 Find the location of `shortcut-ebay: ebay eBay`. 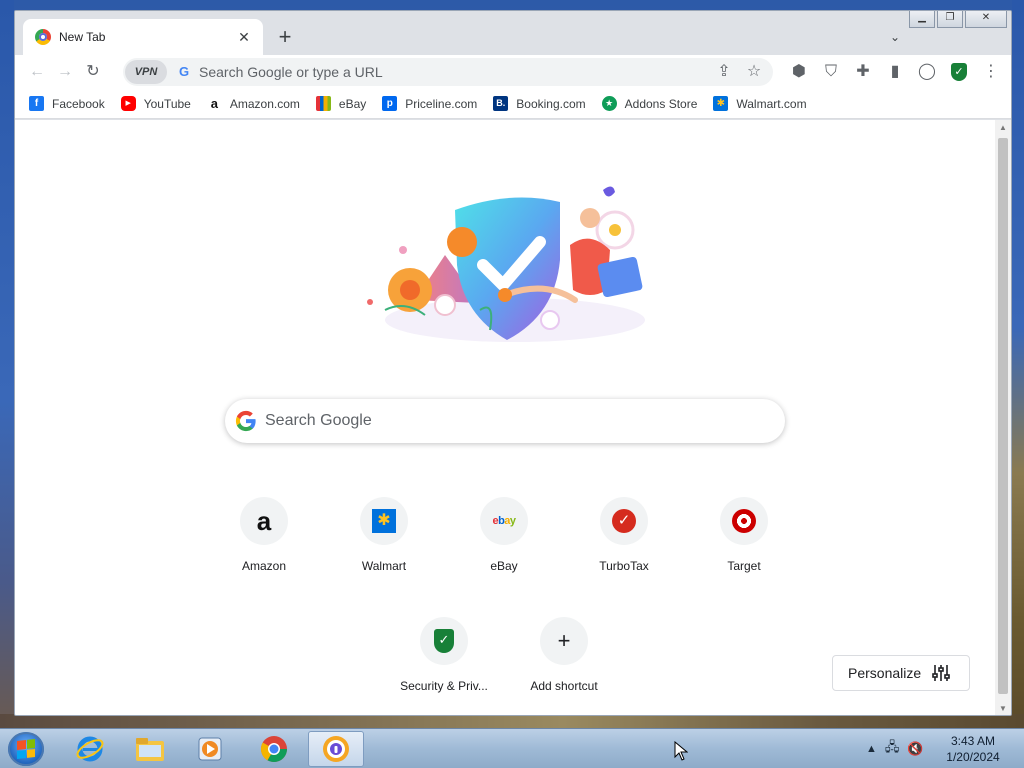

shortcut-ebay: ebay eBay is located at coordinates (504, 547).